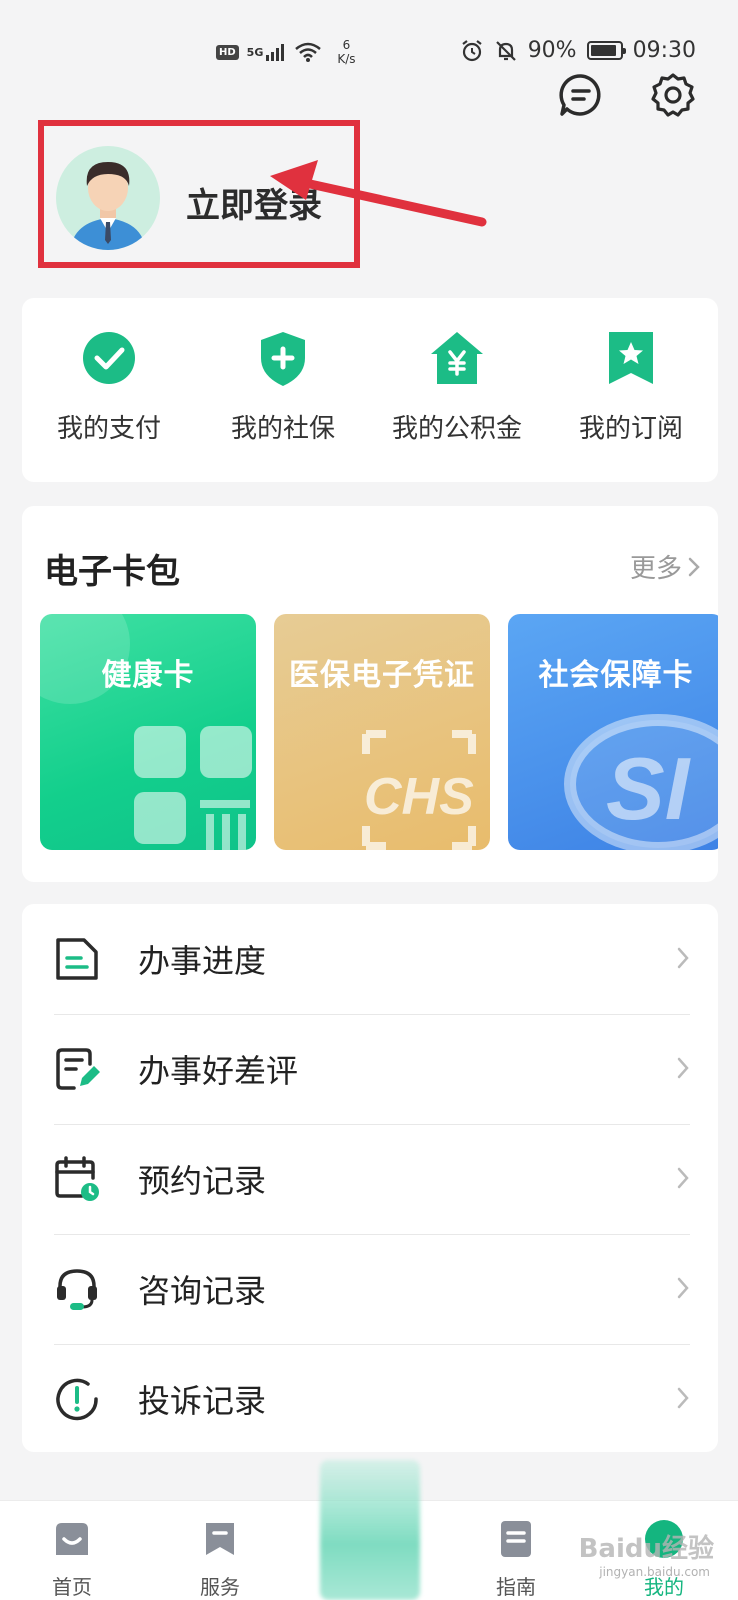 Image resolution: width=738 pixels, height=1600 pixels. Describe the element at coordinates (372, 1399) in the screenshot. I see `list-item-complaint: 投诉记录` at that location.